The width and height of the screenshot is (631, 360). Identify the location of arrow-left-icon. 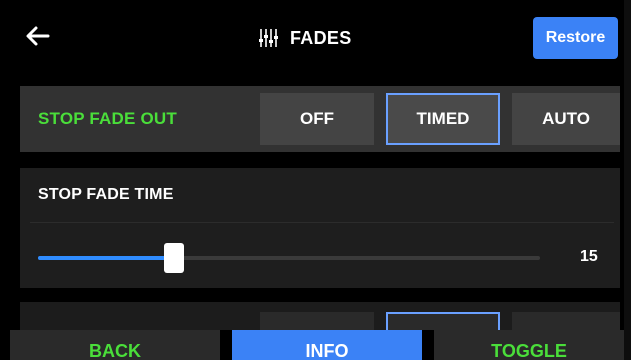
(38, 36).